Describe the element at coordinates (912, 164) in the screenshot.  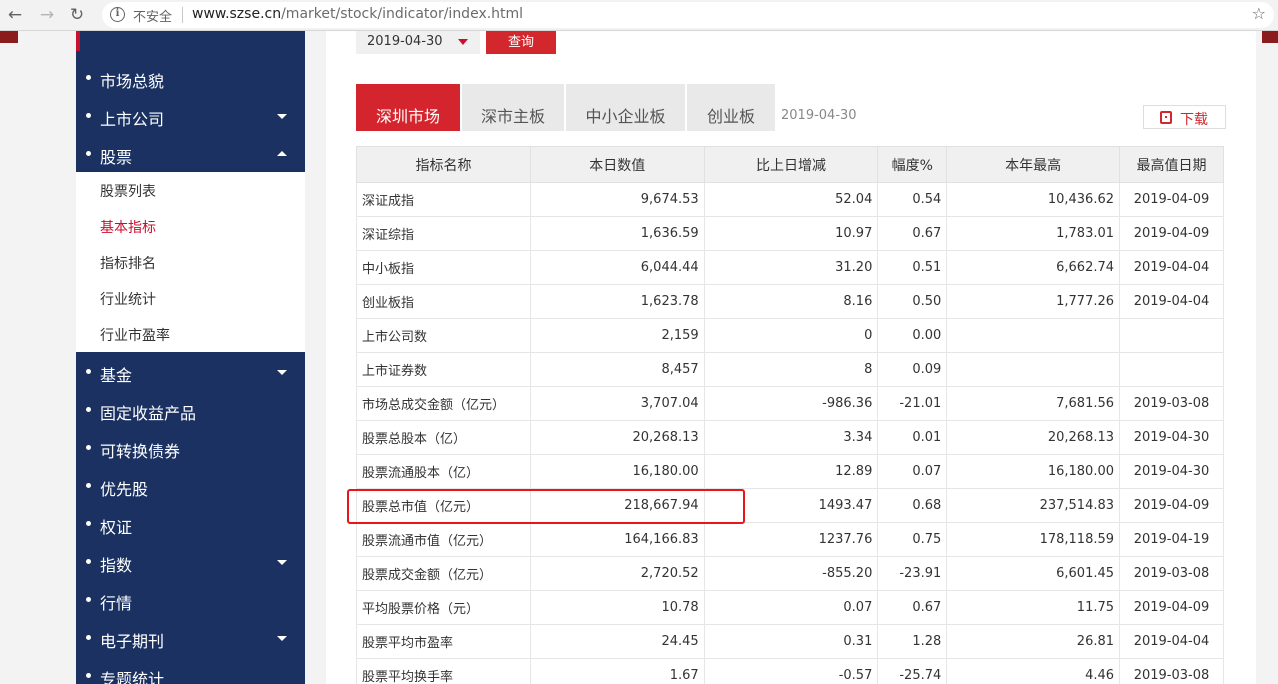
I see `column-header: 幅度%` at that location.